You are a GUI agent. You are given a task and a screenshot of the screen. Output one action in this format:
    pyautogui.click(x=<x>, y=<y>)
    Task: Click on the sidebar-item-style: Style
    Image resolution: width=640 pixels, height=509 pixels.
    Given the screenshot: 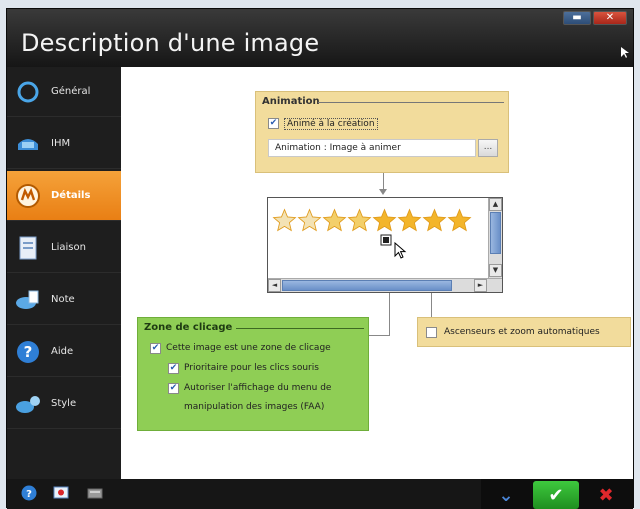 What is the action you would take?
    pyautogui.click(x=64, y=404)
    